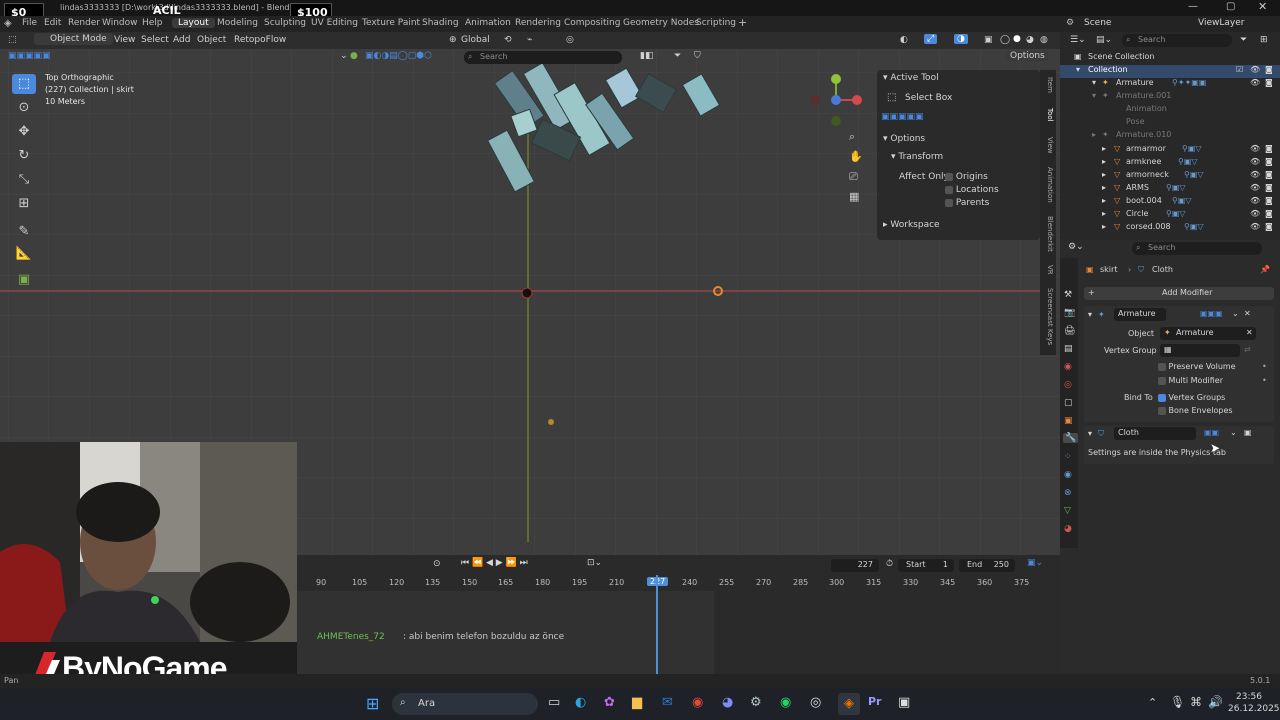 This screenshot has height=720, width=1280. What do you see at coordinates (1170, 202) in the screenshot?
I see `outliner-item-boot: ▸ ▽ boot.004 ⚲▣▽ 👁 ◙` at bounding box center [1170, 202].